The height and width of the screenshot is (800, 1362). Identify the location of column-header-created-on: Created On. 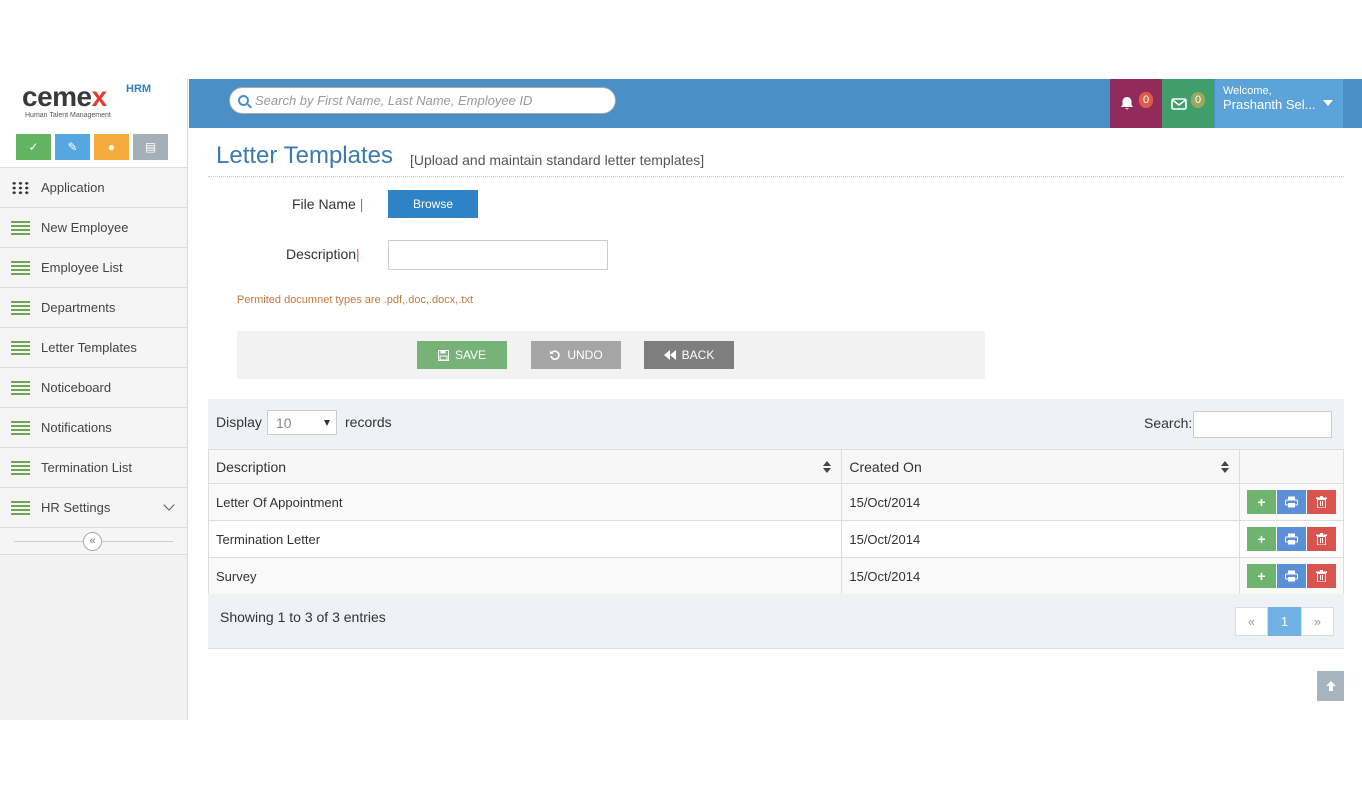
(1040, 466).